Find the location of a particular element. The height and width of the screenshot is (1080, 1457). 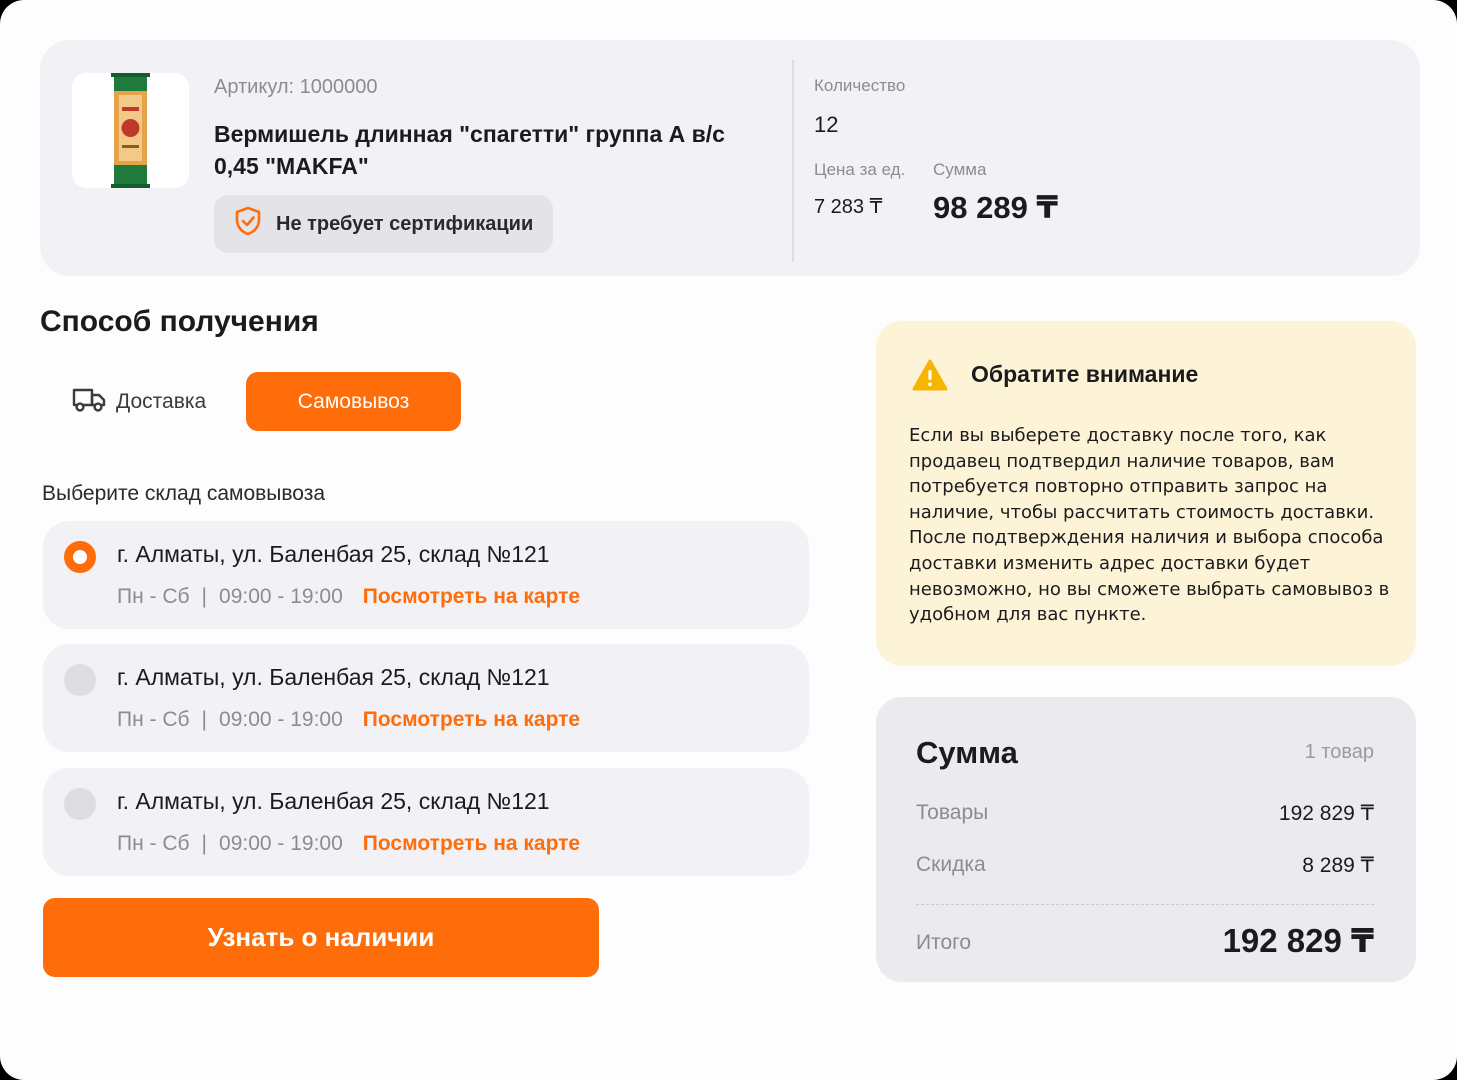

notice-title: Обратите внимание is located at coordinates (1085, 374).